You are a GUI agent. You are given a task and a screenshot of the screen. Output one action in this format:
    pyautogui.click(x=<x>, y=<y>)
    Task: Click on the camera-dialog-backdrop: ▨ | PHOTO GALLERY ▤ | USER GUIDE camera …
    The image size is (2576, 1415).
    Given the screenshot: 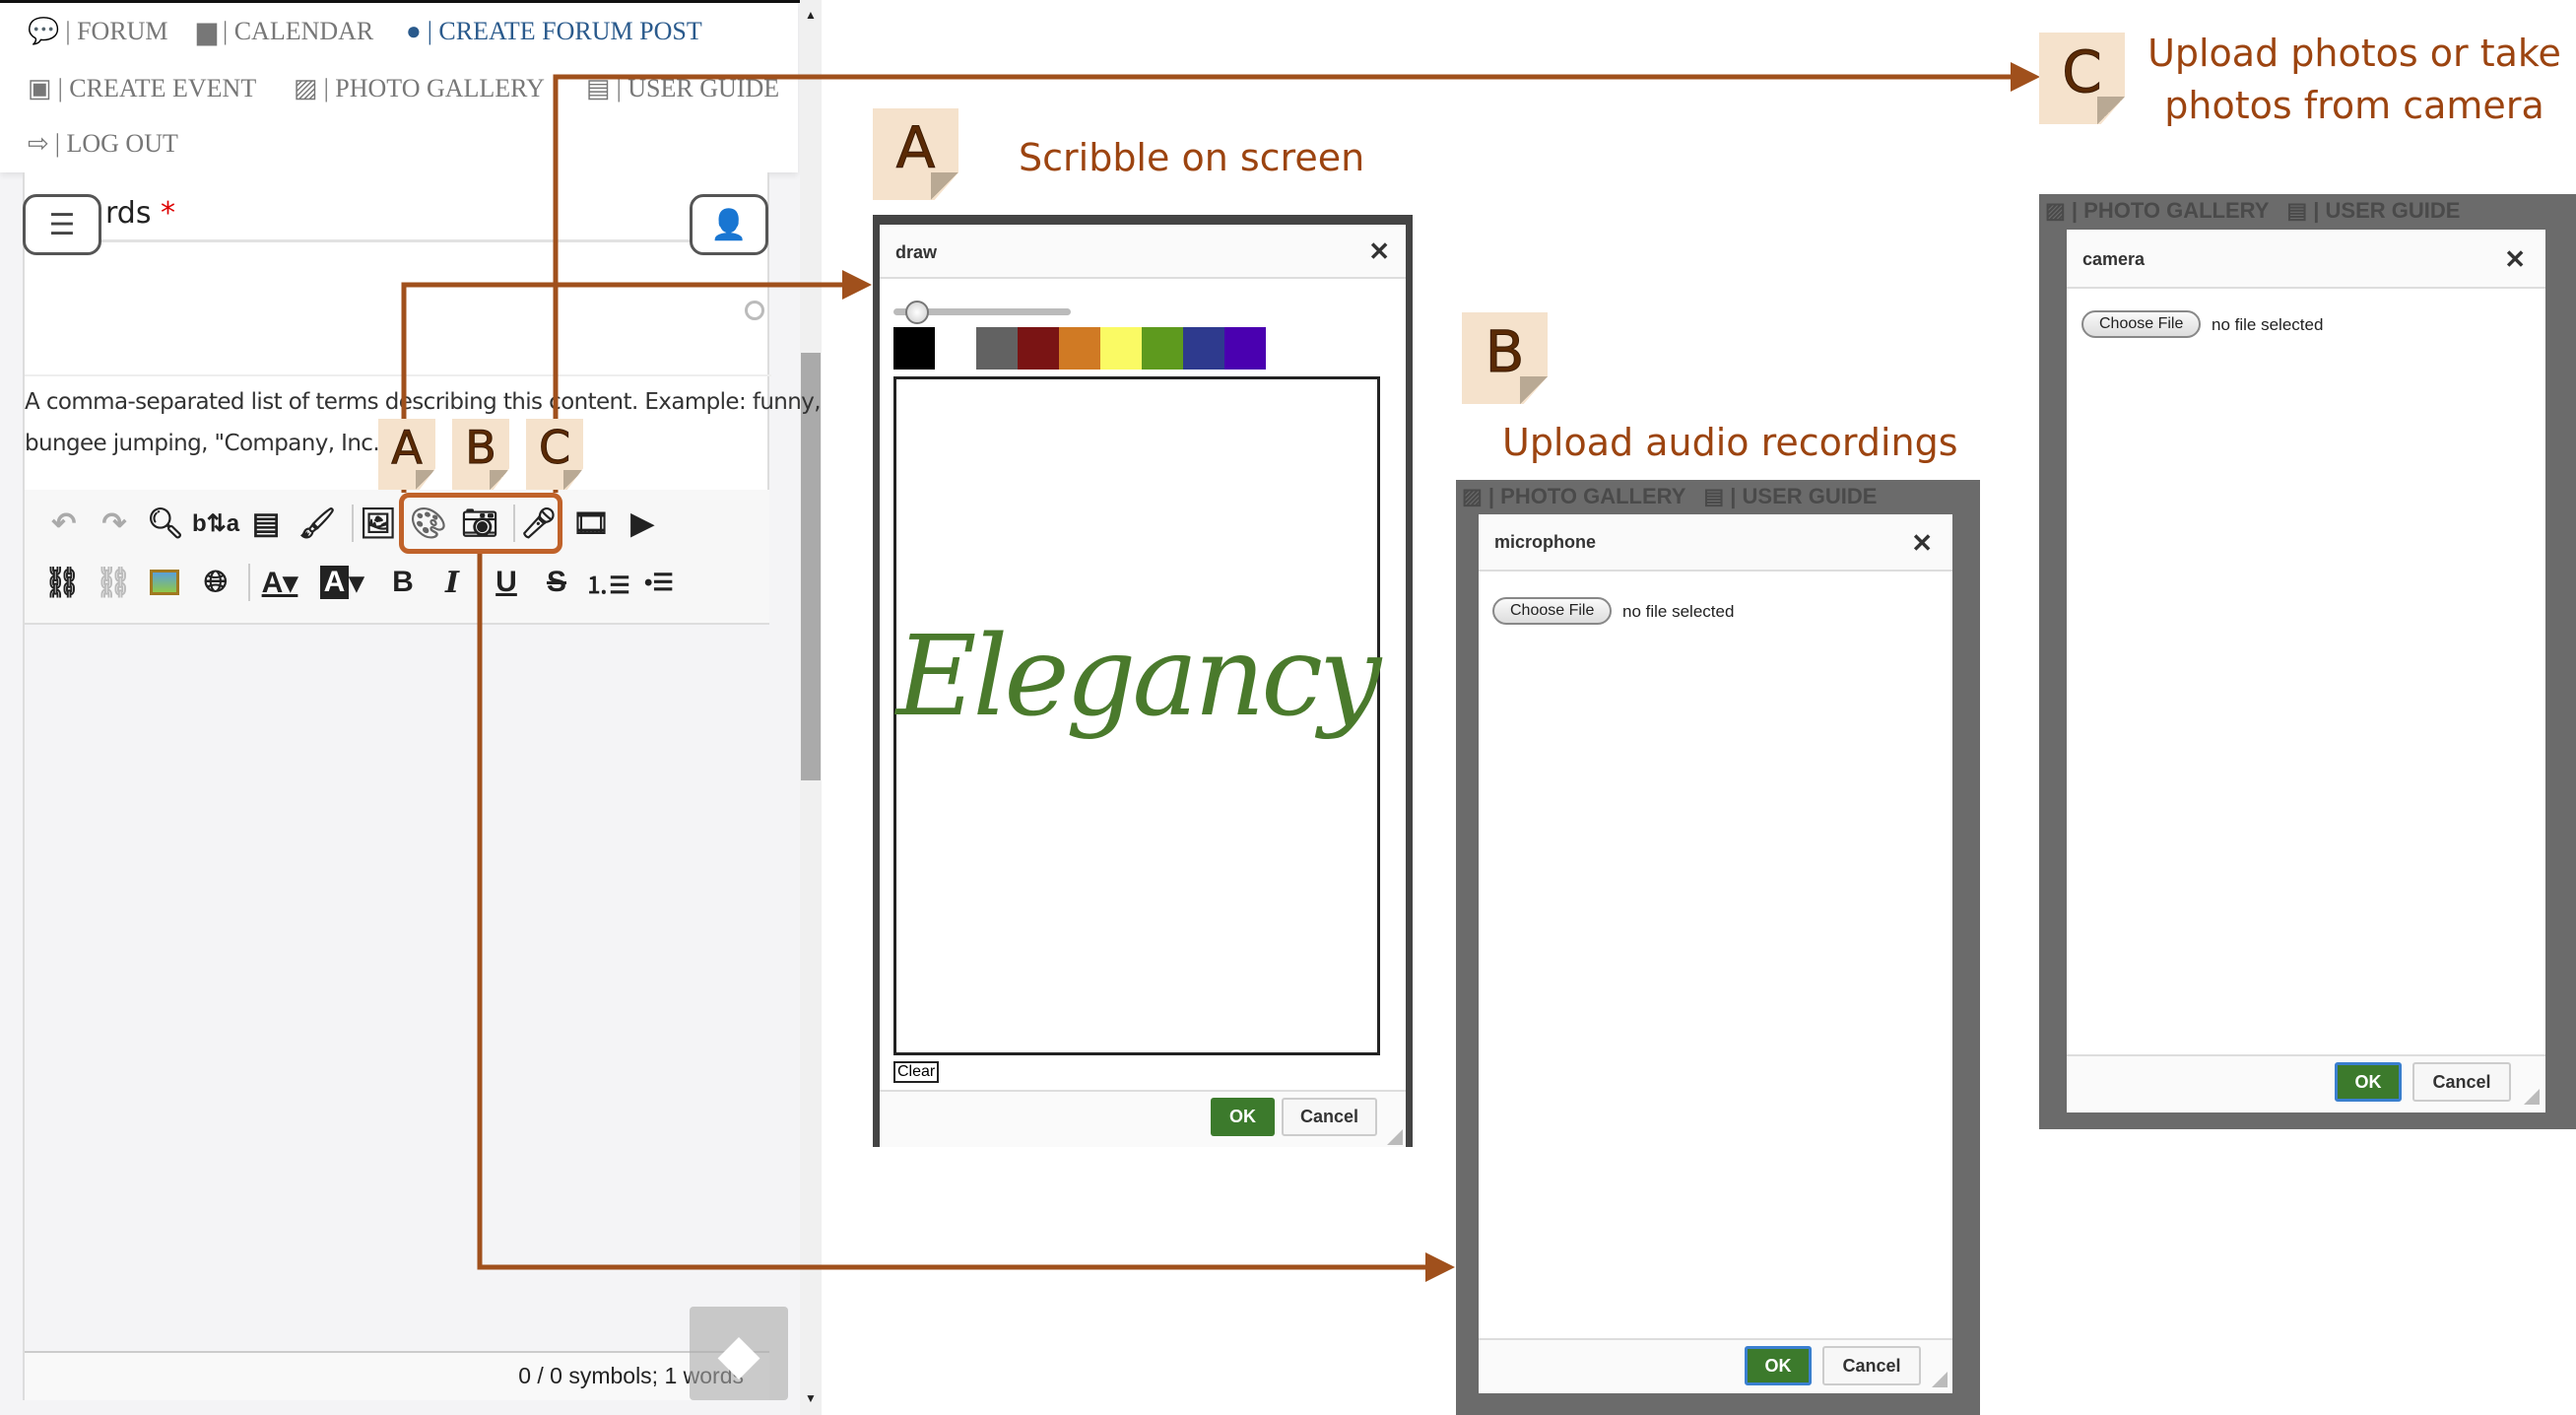 What is the action you would take?
    pyautogui.click(x=2308, y=661)
    